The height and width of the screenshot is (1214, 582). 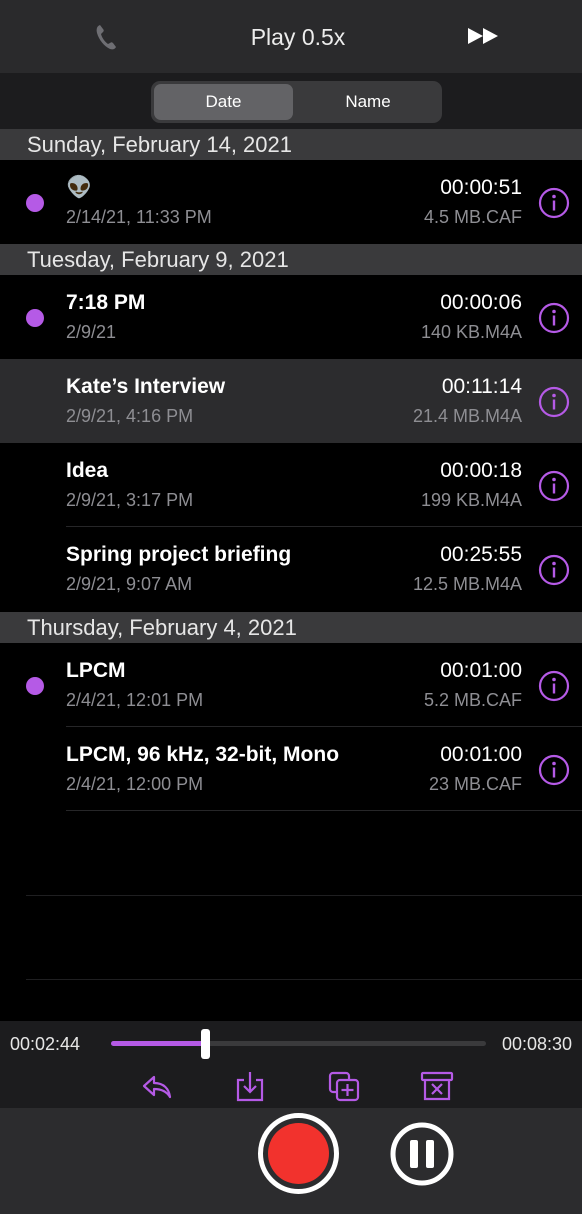 What do you see at coordinates (158, 1043) in the screenshot?
I see `scrubber-progress` at bounding box center [158, 1043].